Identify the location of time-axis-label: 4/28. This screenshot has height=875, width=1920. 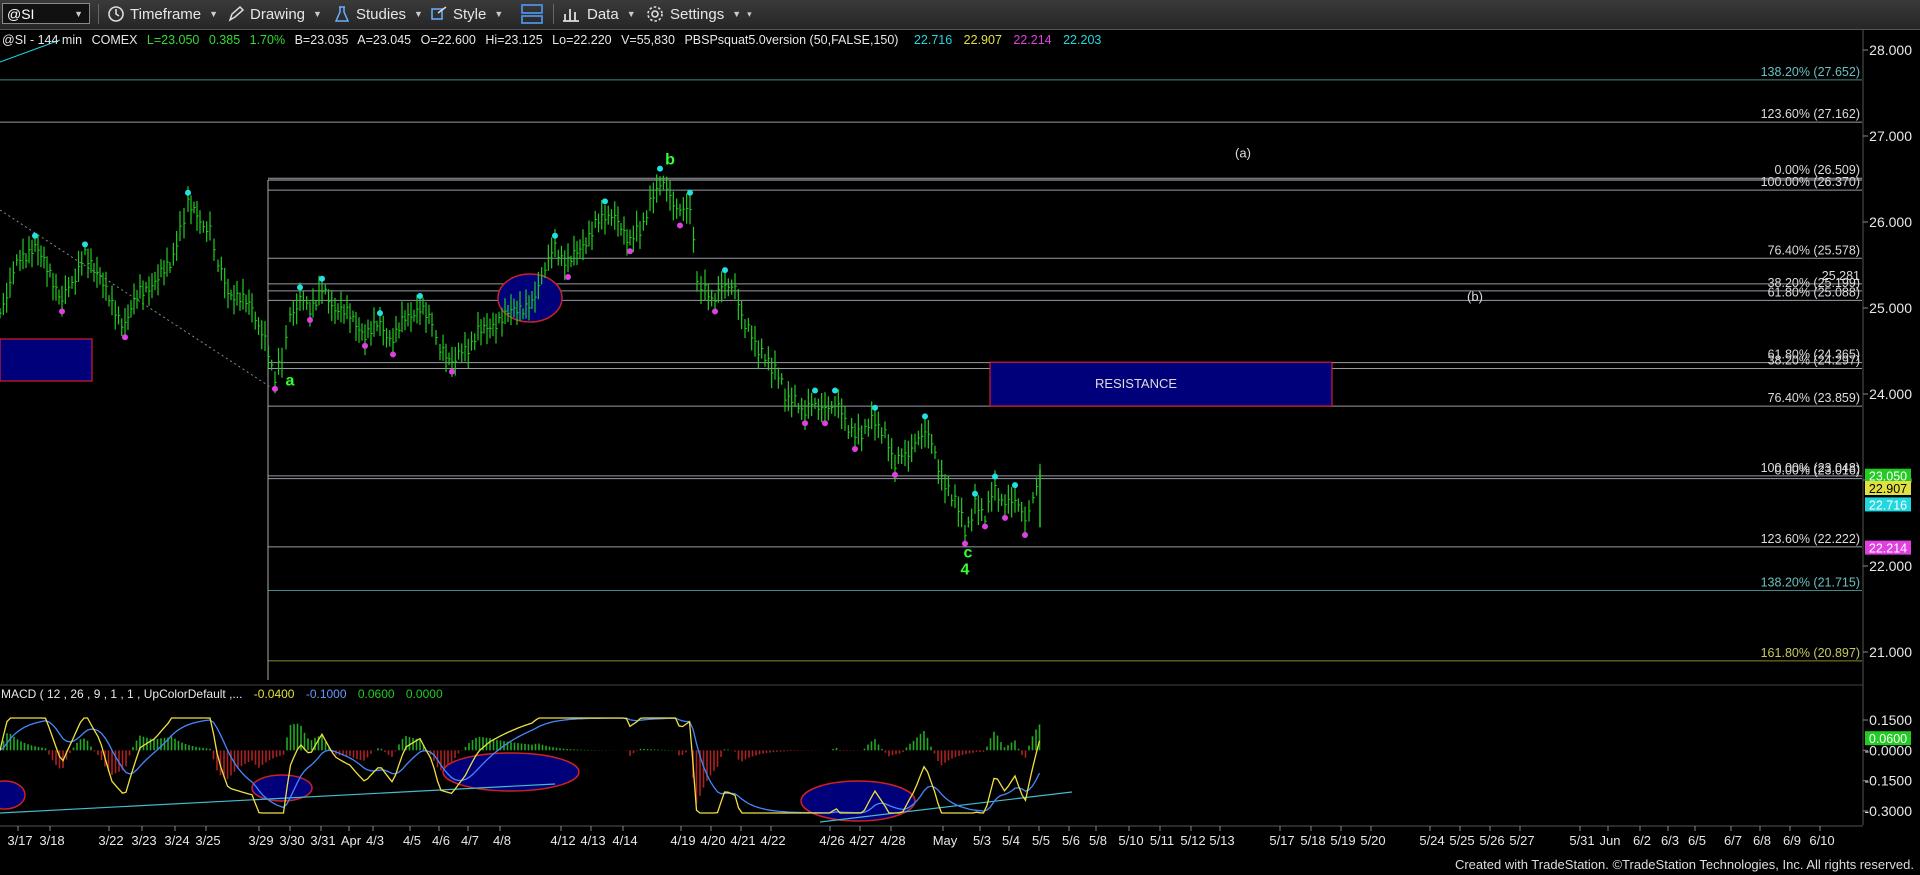
(892, 840).